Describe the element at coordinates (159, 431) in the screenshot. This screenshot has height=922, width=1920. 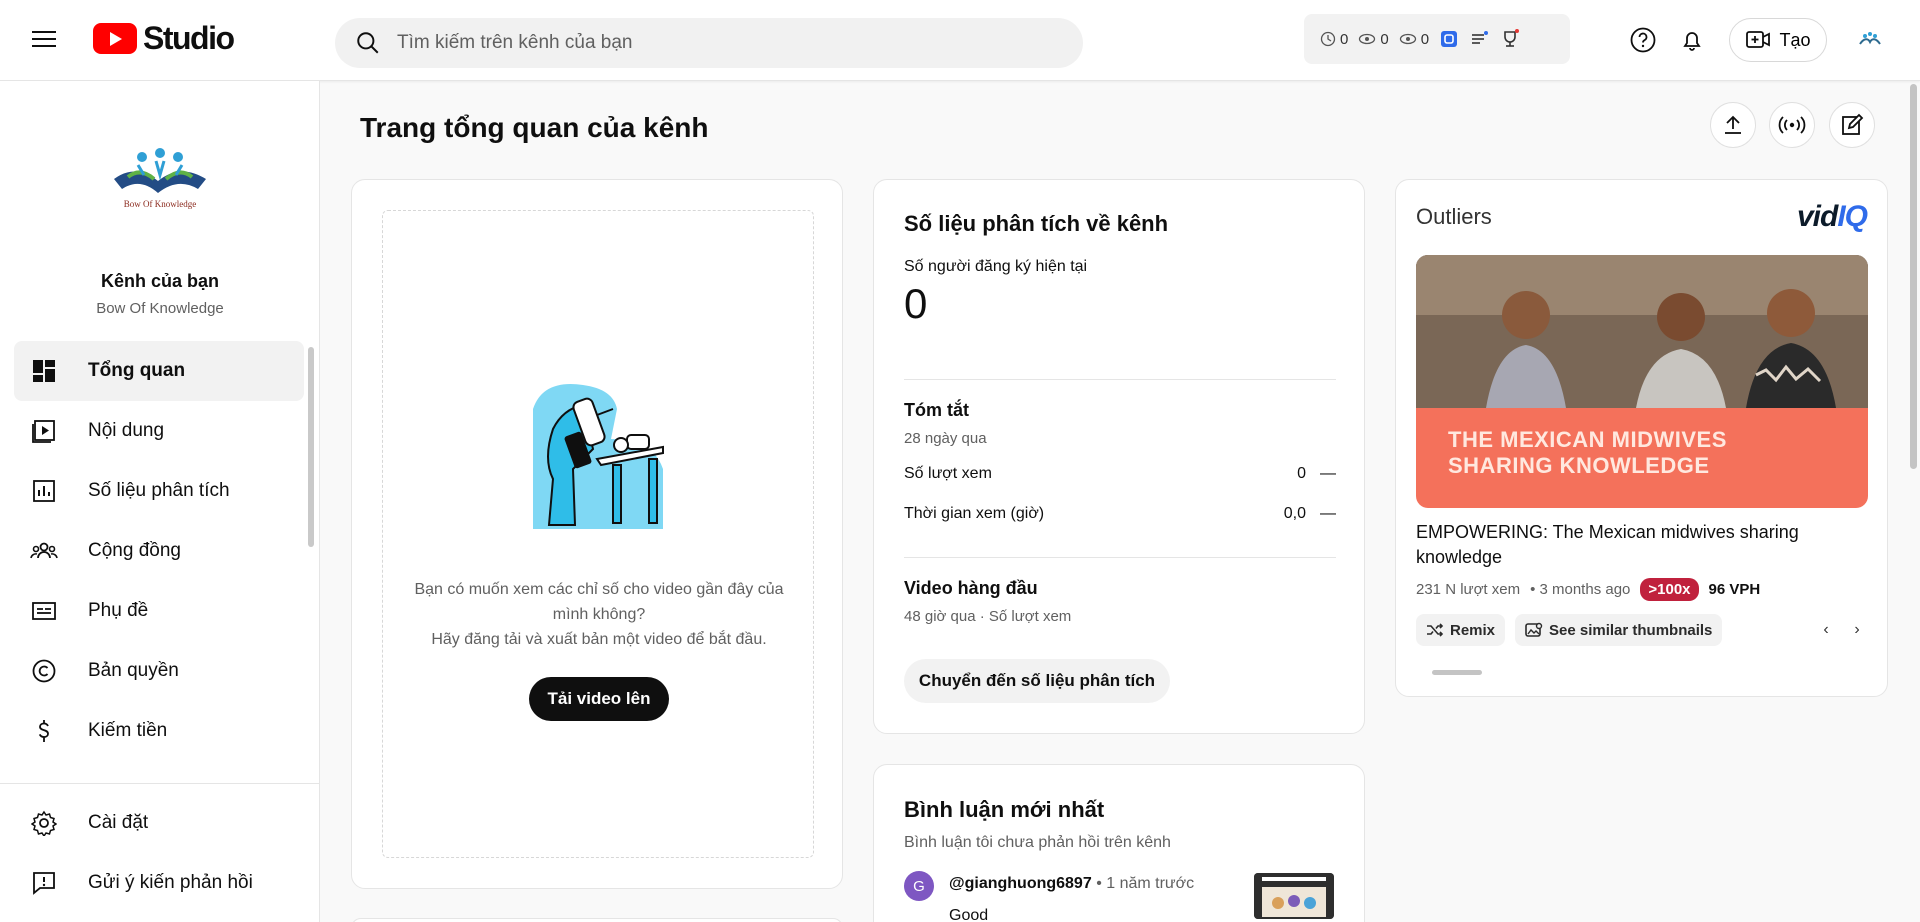
I see `sidebar-item-content: Nội dung` at that location.